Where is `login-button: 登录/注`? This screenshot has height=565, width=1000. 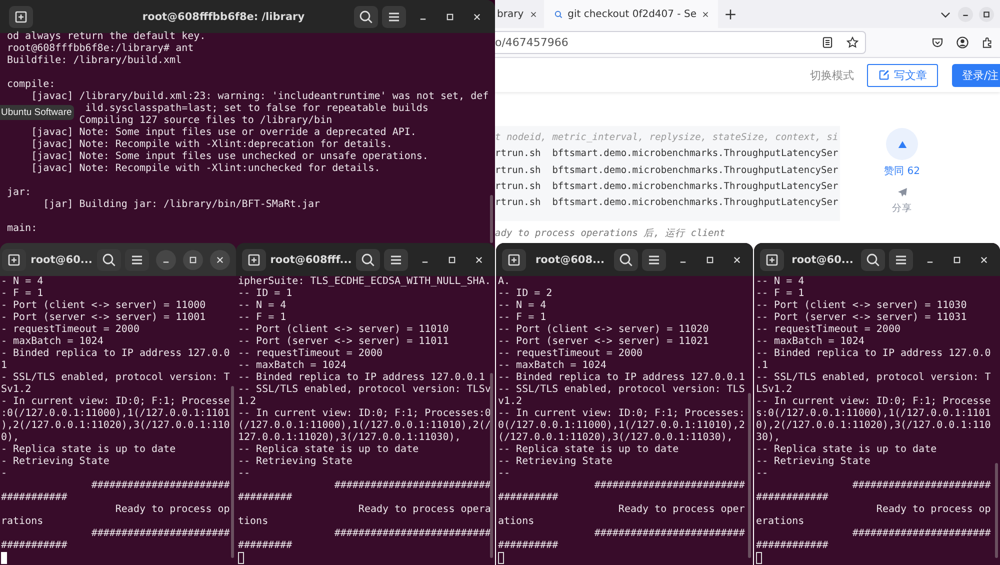
login-button: 登录/注 is located at coordinates (976, 75).